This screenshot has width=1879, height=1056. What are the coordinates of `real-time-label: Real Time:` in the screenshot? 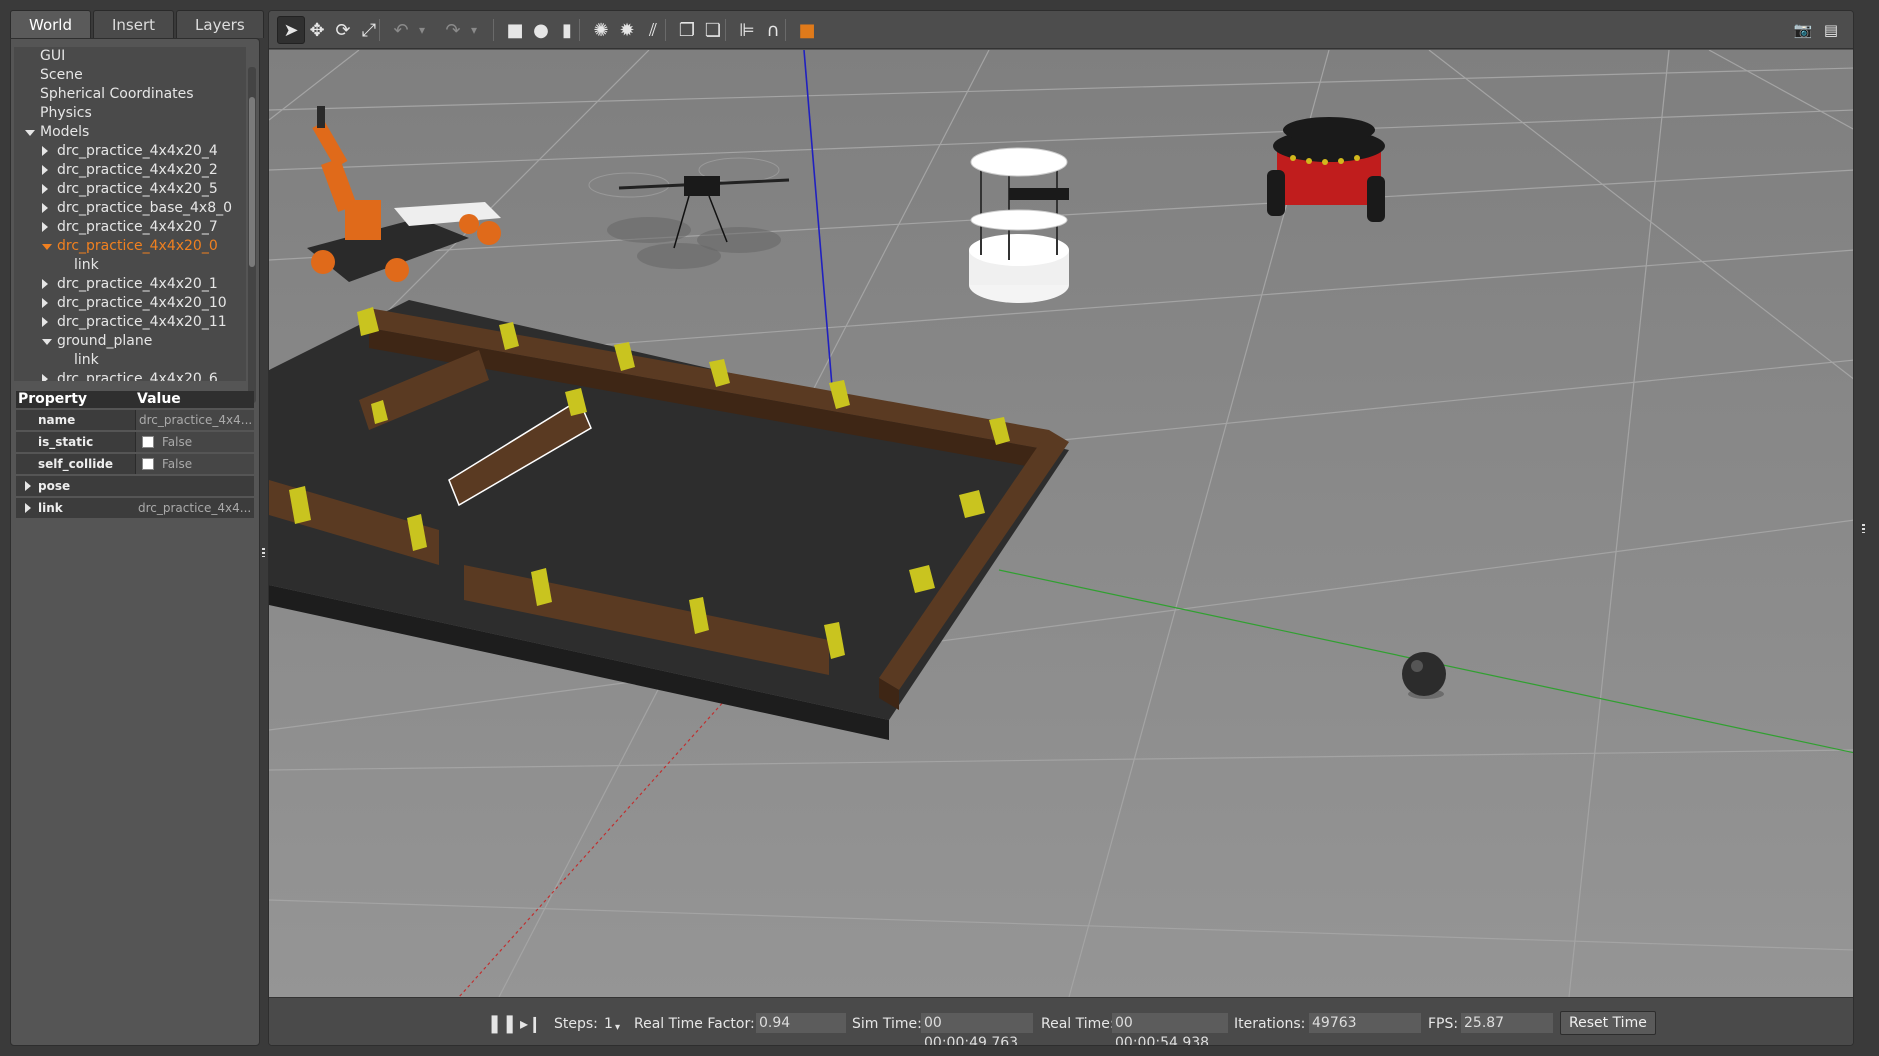 It's located at (1078, 1024).